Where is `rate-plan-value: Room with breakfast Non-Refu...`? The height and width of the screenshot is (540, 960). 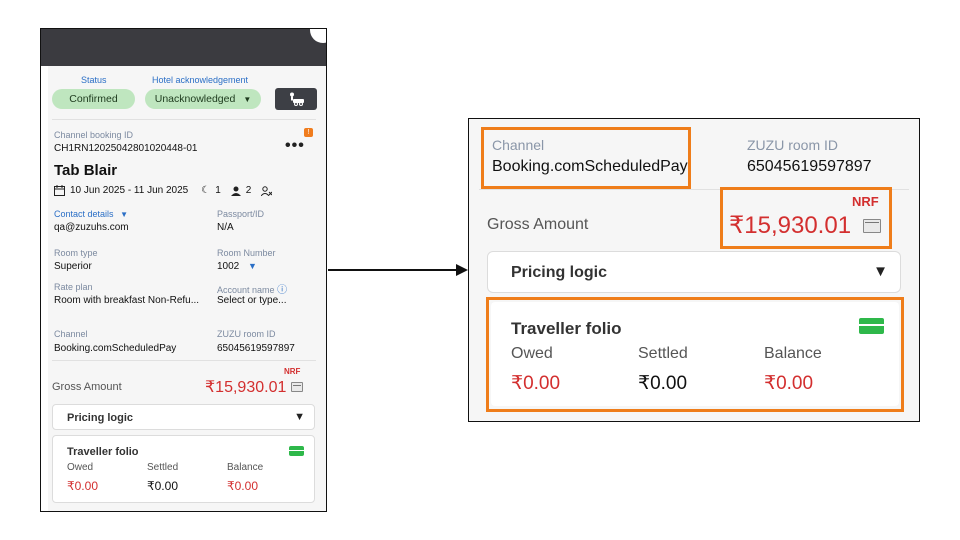 rate-plan-value: Room with breakfast Non-Refu... is located at coordinates (127, 300).